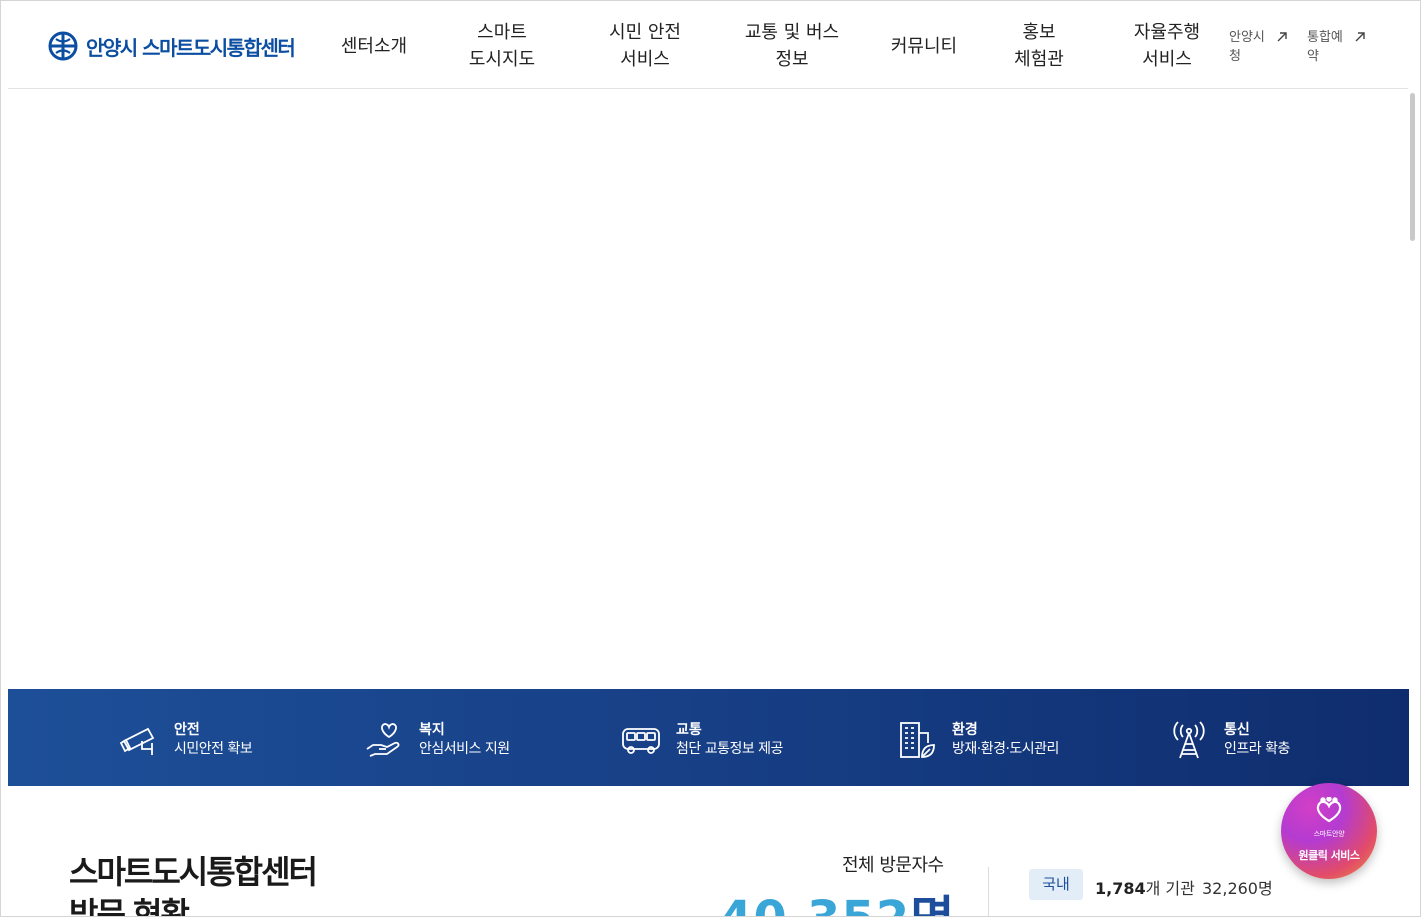  What do you see at coordinates (932, 903) in the screenshot?
I see `total-visitors-unit: 명` at bounding box center [932, 903].